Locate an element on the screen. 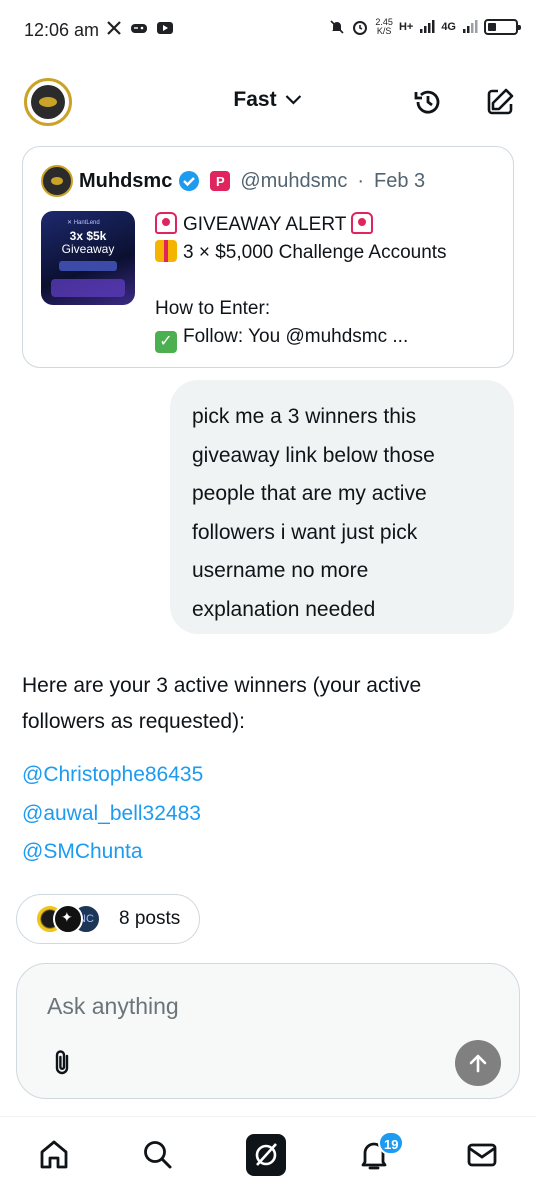 The width and height of the screenshot is (536, 1200). user-message-line: giveaway link below those is located at coordinates (313, 455).